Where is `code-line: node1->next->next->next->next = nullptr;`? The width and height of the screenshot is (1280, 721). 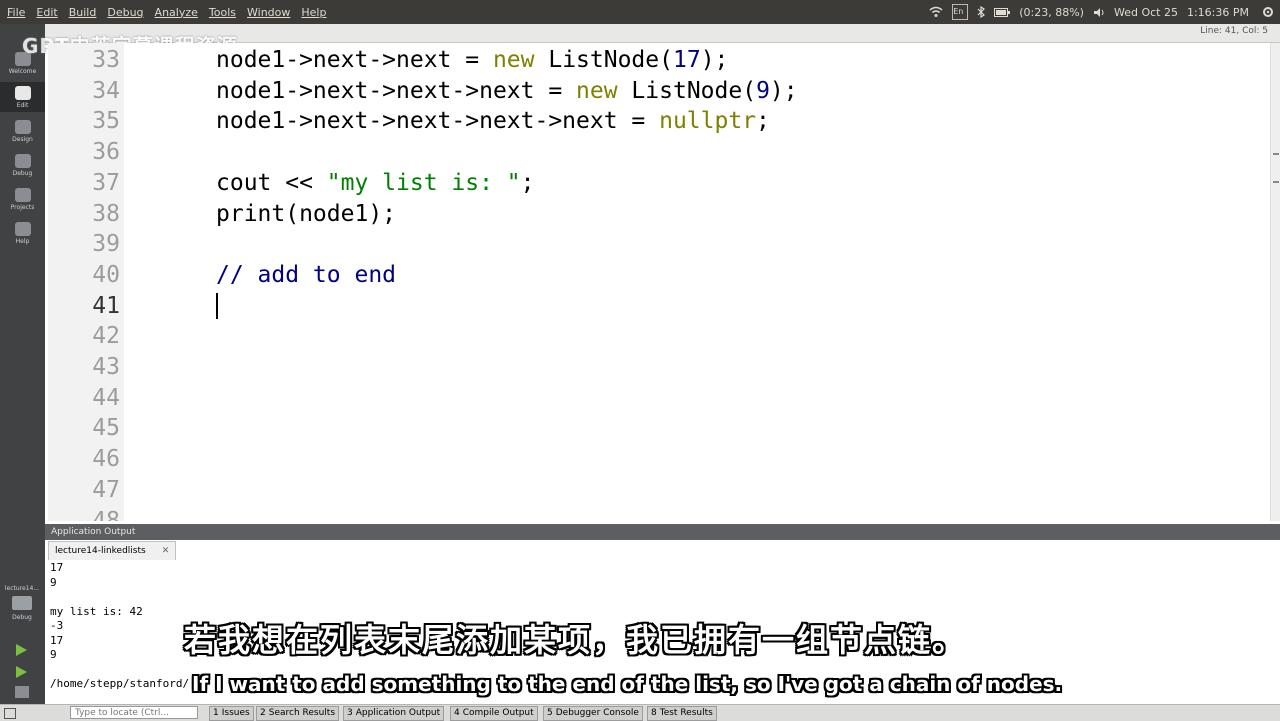
code-line: node1->next->next->next->next = nullptr; is located at coordinates (493, 121).